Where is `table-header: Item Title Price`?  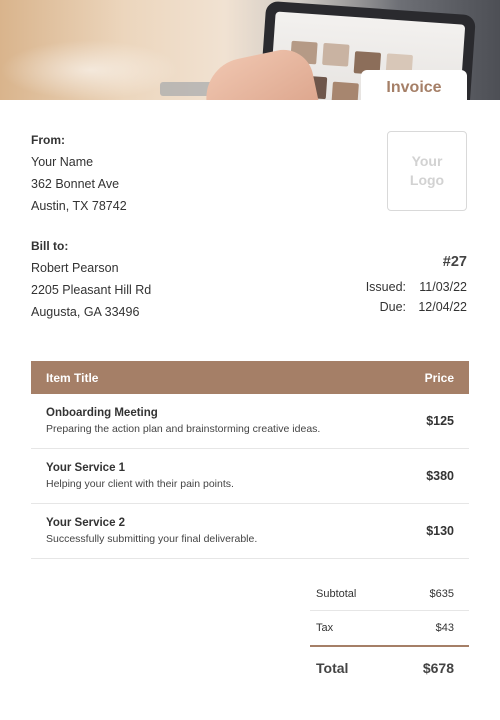 table-header: Item Title Price is located at coordinates (250, 377).